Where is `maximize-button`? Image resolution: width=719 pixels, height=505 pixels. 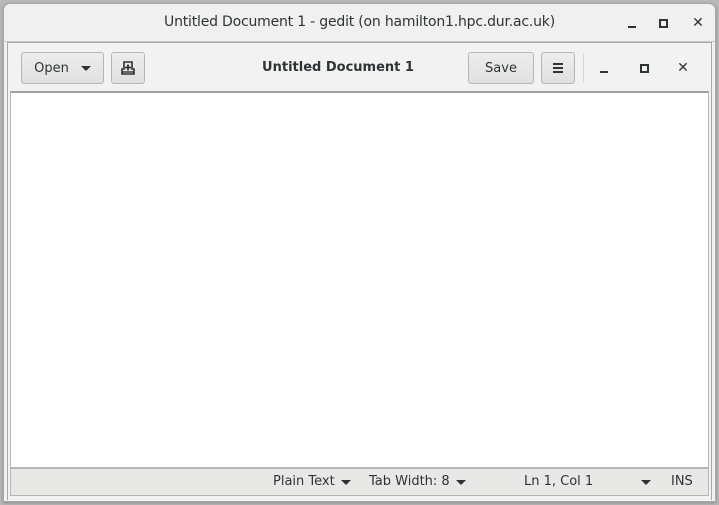 maximize-button is located at coordinates (644, 68).